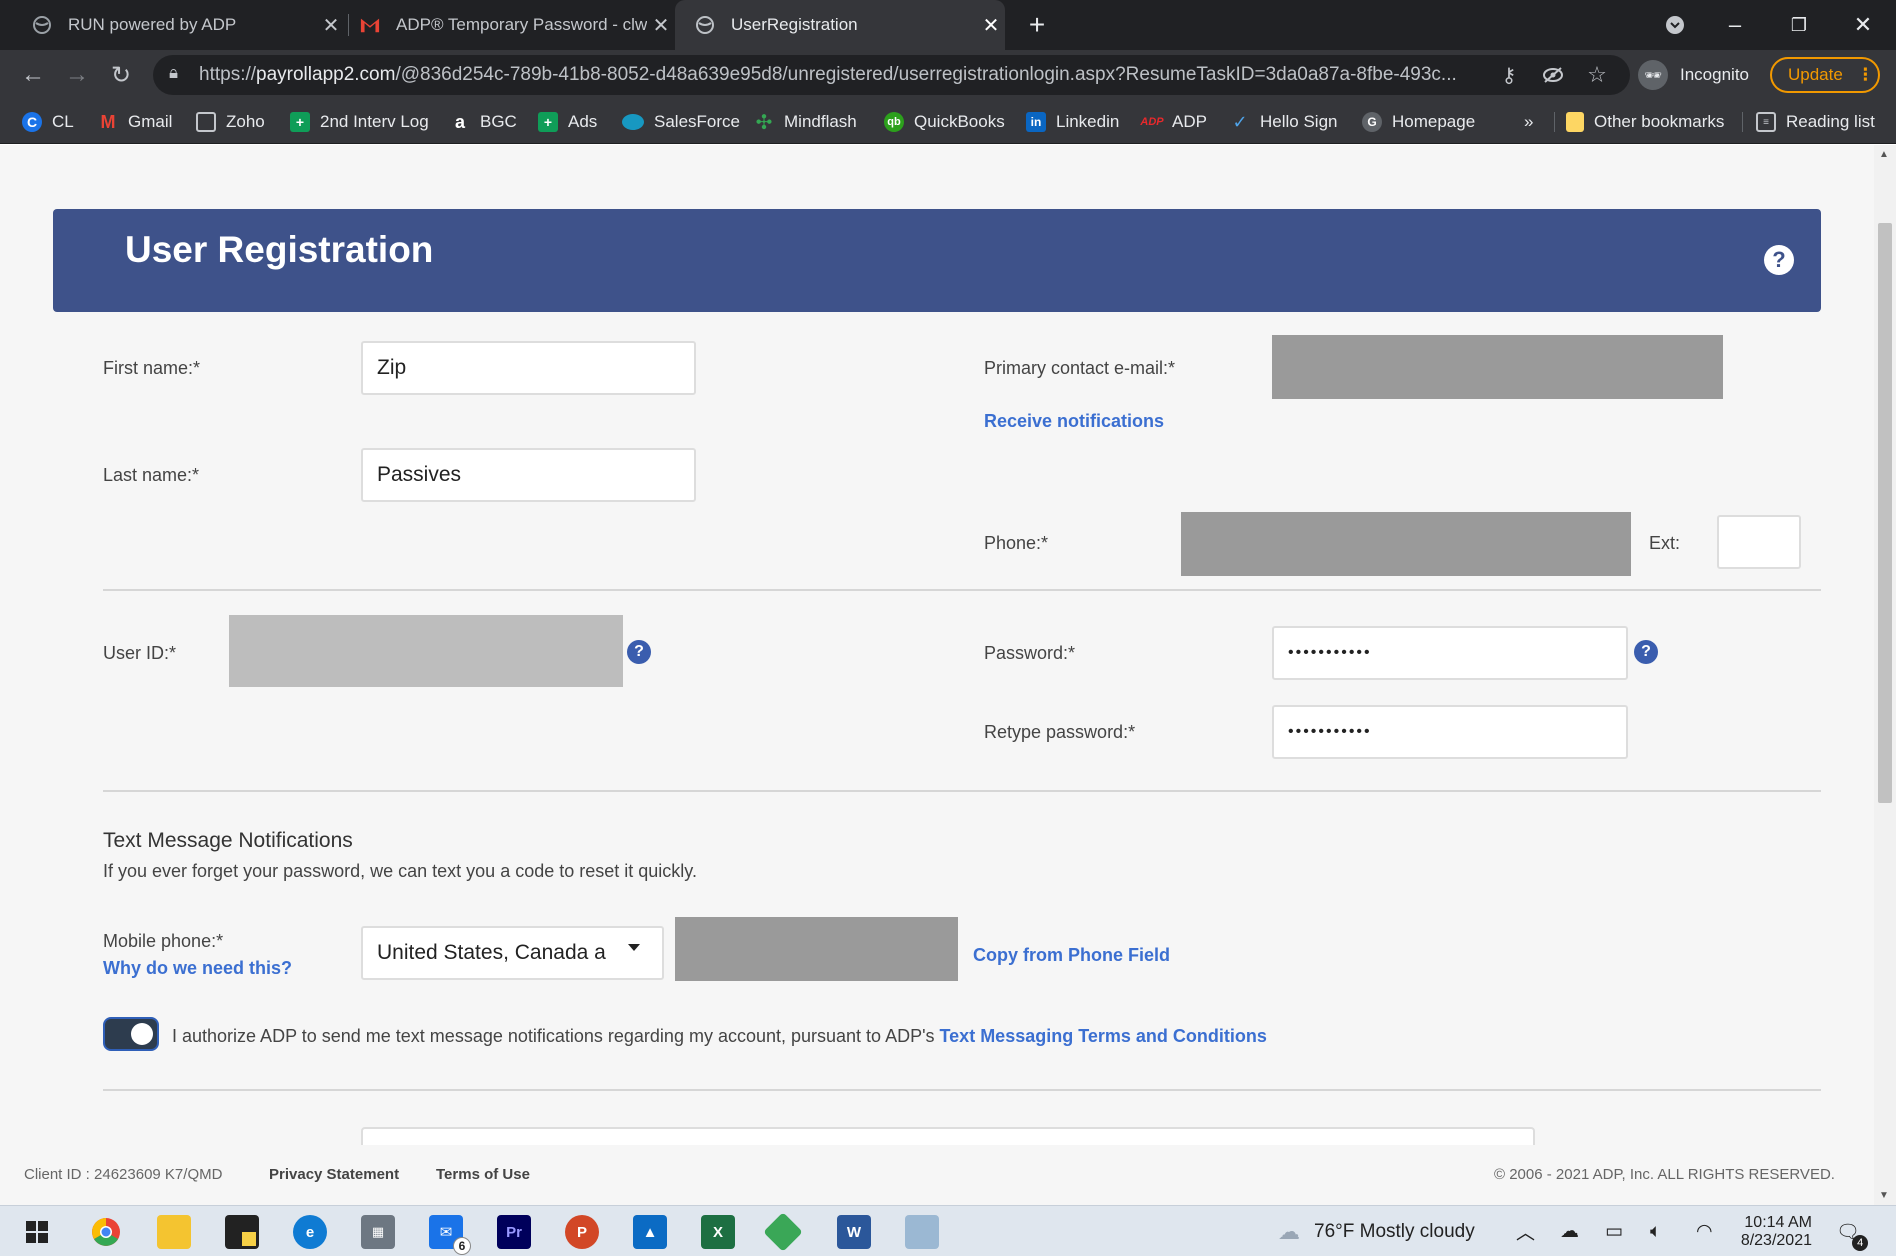  I want to click on reload-icon: ↻, so click(121, 75).